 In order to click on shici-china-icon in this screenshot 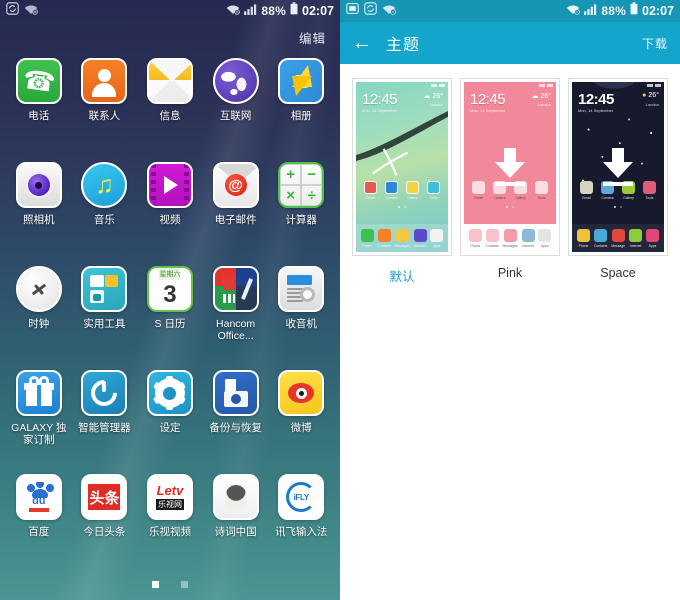, I will do `click(235, 497)`.